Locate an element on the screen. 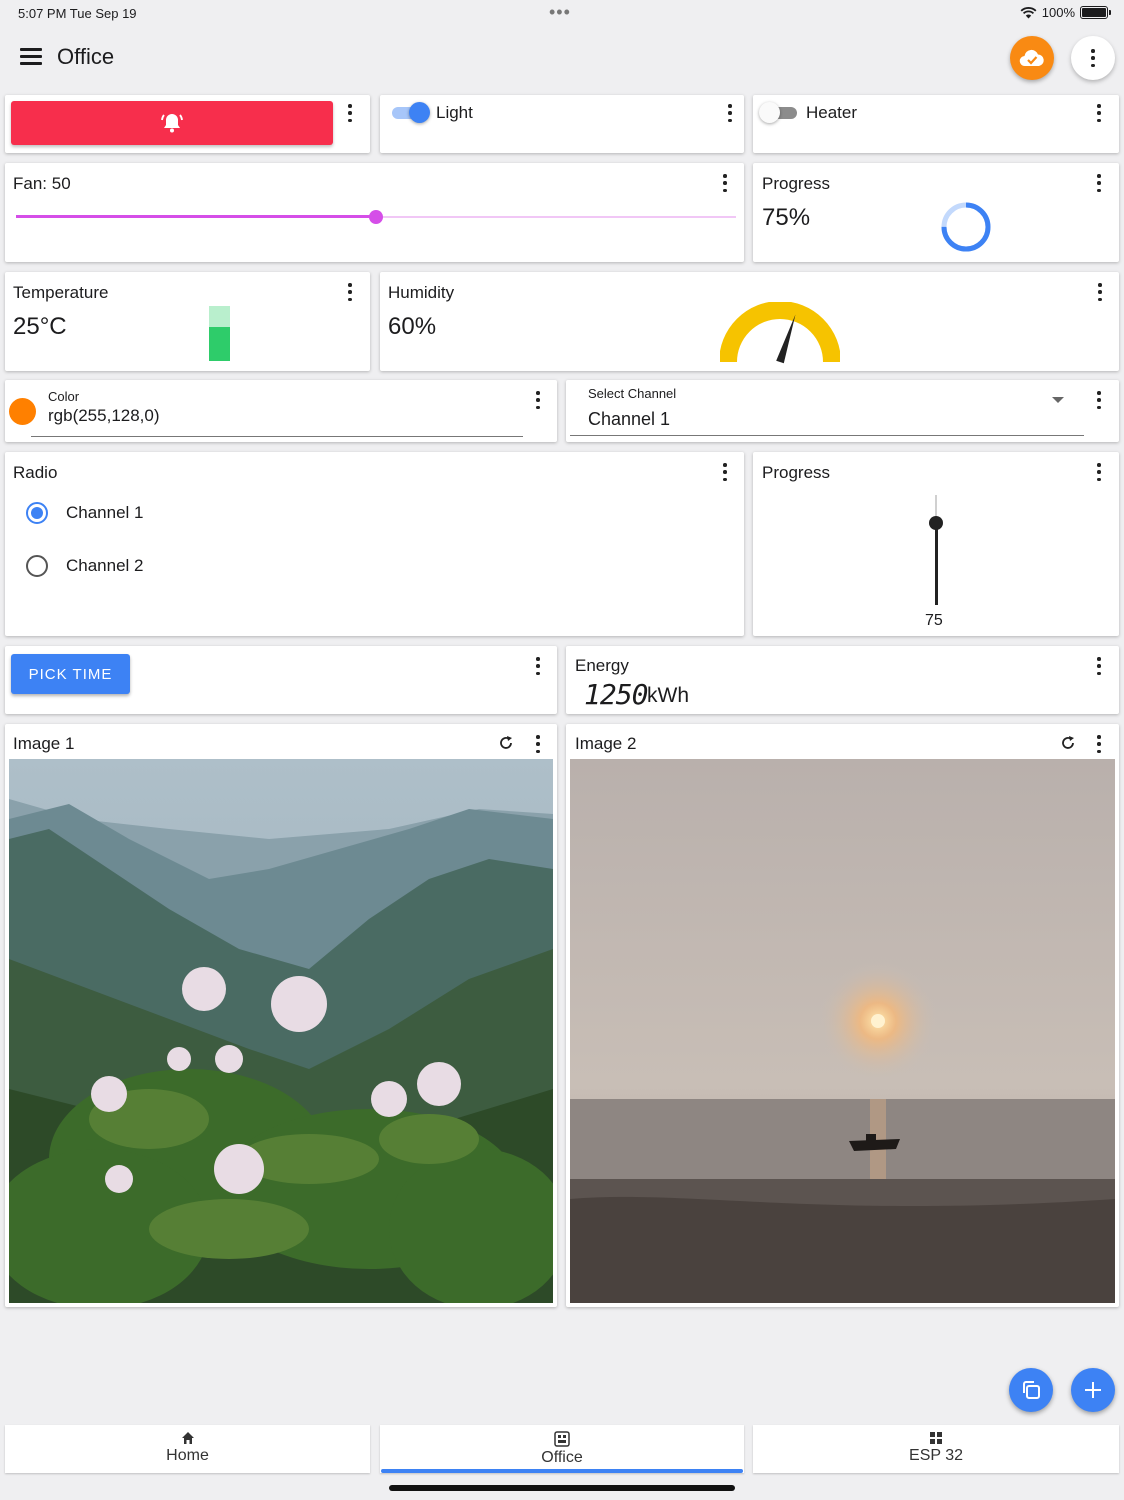 The height and width of the screenshot is (1500, 1124). vertical-progress-label: Progress is located at coordinates (796, 472).